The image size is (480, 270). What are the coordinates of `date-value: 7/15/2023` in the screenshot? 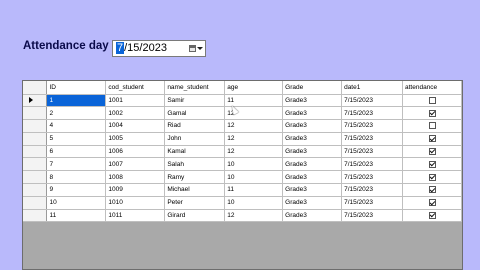 It's located at (141, 48).